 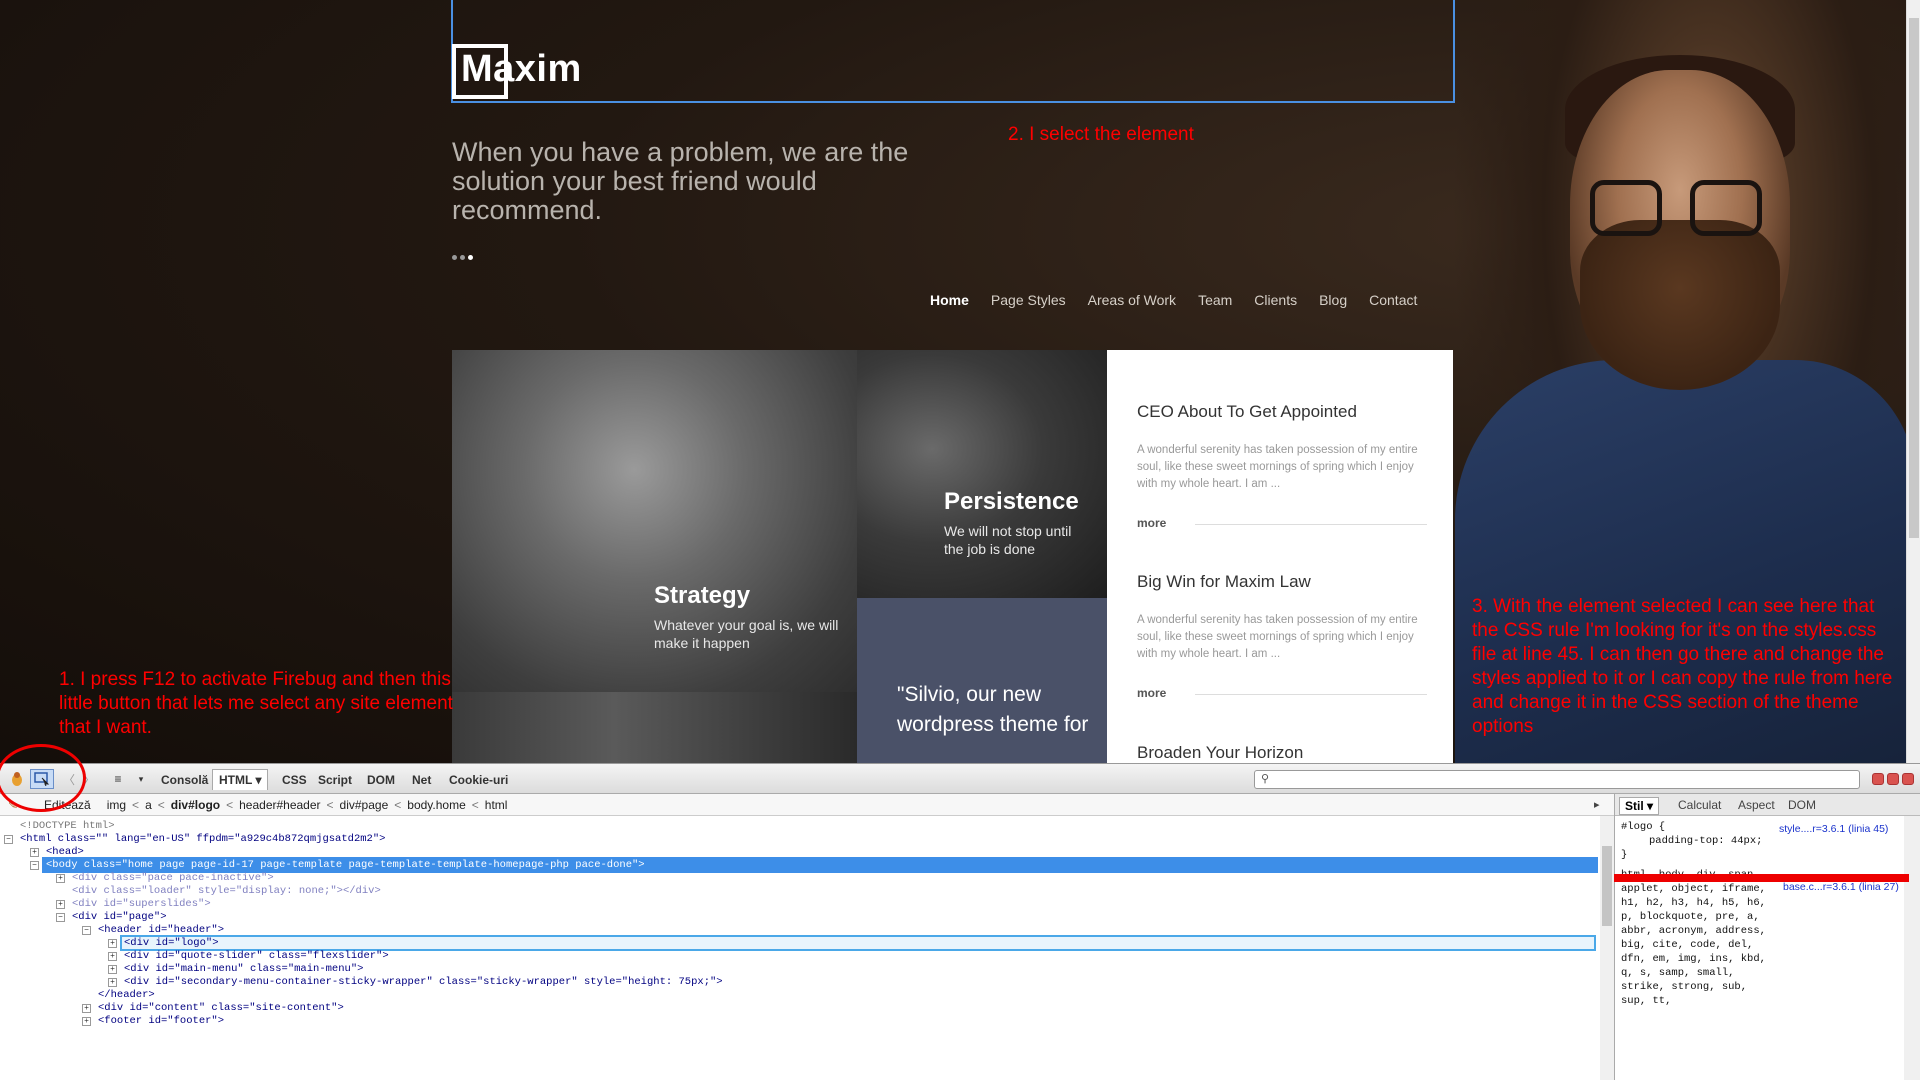 I want to click on tab-css: CSS, so click(x=294, y=779).